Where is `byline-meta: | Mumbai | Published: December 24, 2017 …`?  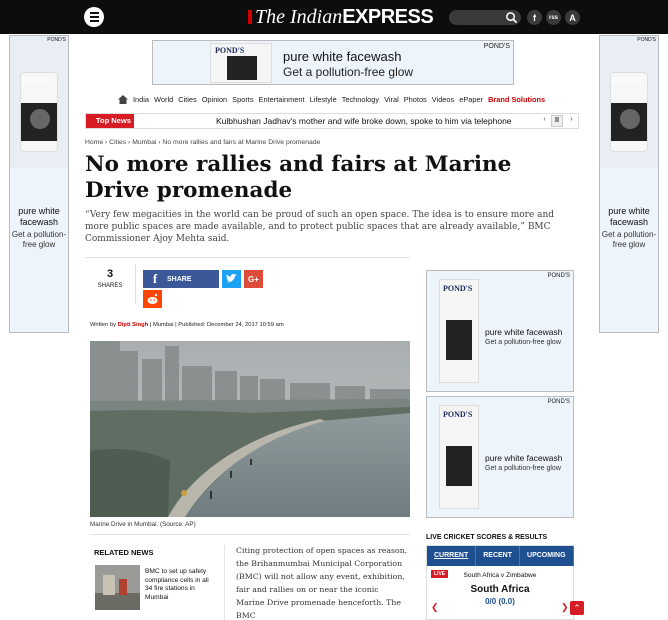
byline-meta: | Mumbai | Published: December 24, 2017 … is located at coordinates (216, 325).